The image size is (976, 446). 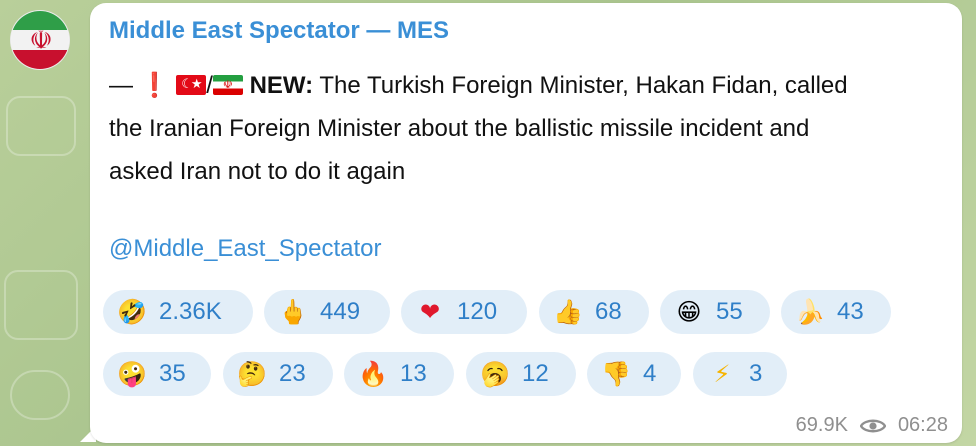 What do you see at coordinates (568, 312) in the screenshot?
I see `thumbs-up-icon: 👍` at bounding box center [568, 312].